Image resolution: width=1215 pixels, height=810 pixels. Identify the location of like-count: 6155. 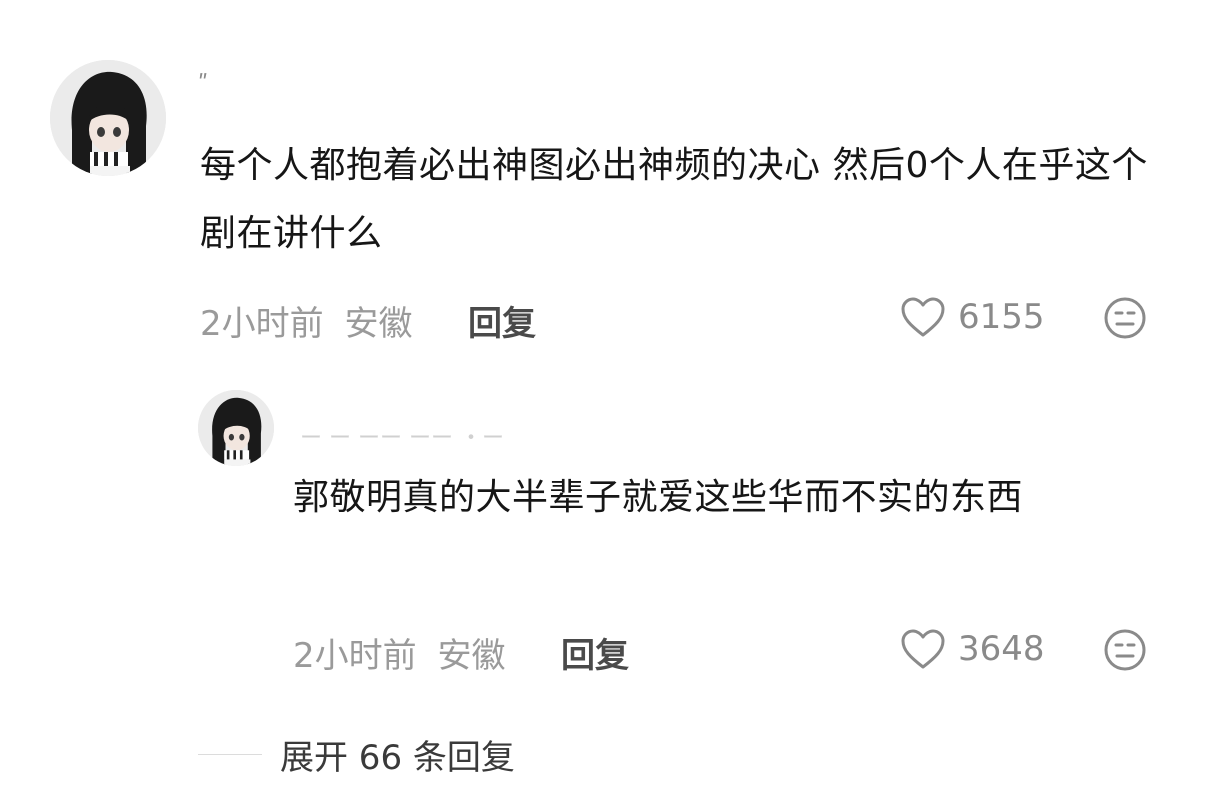
(1001, 317).